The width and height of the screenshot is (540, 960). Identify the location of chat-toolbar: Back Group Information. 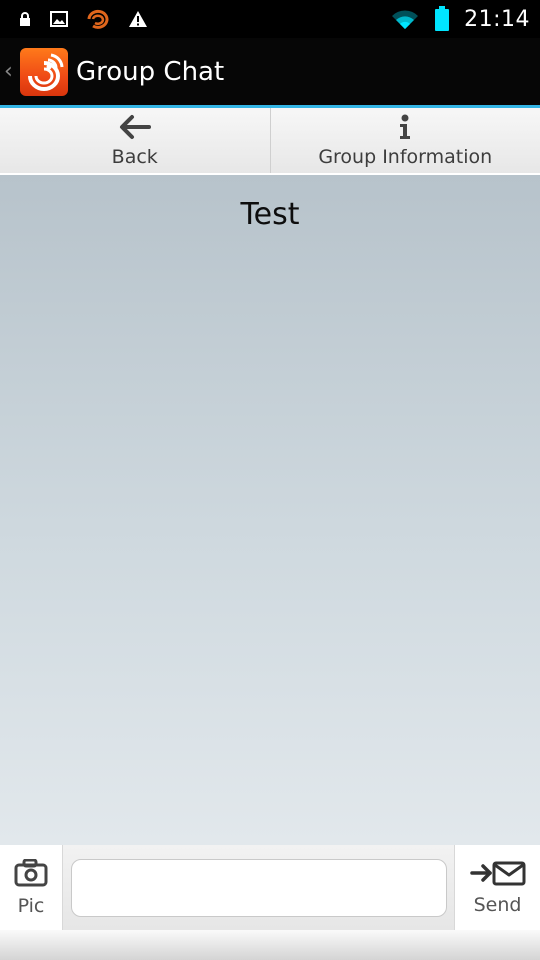
(270, 141).